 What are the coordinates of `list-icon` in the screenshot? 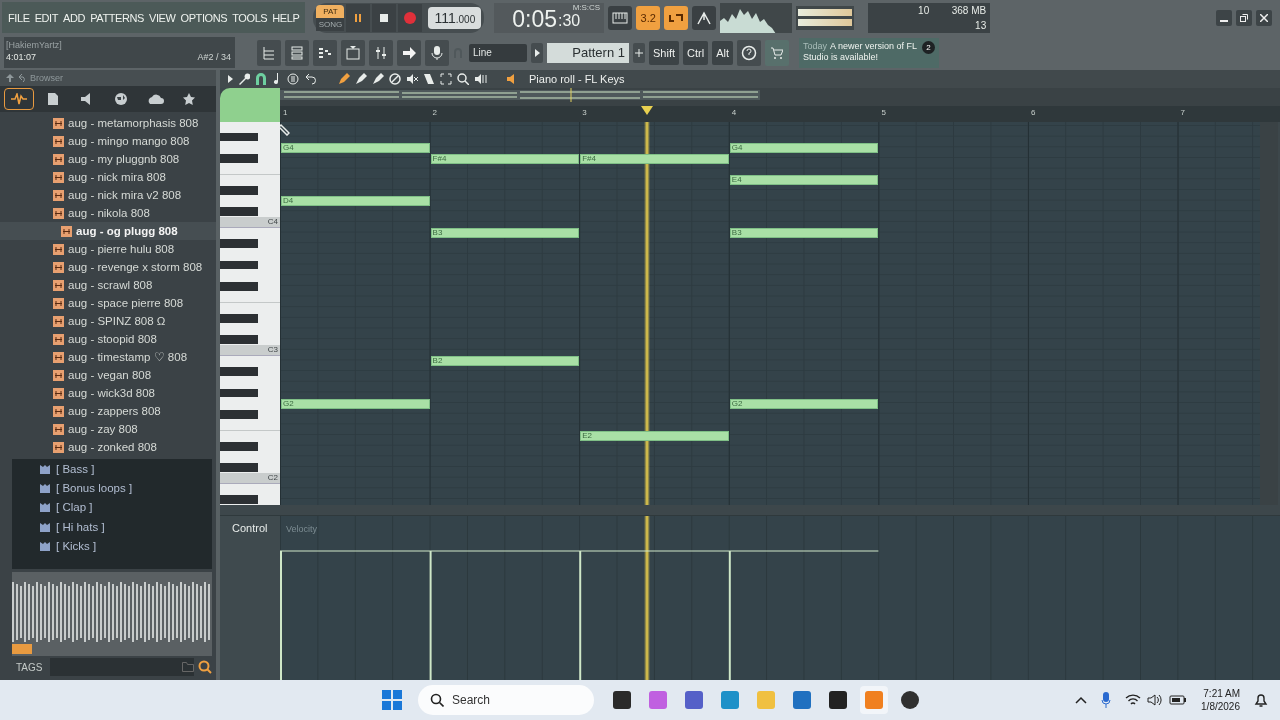 It's located at (293, 78).